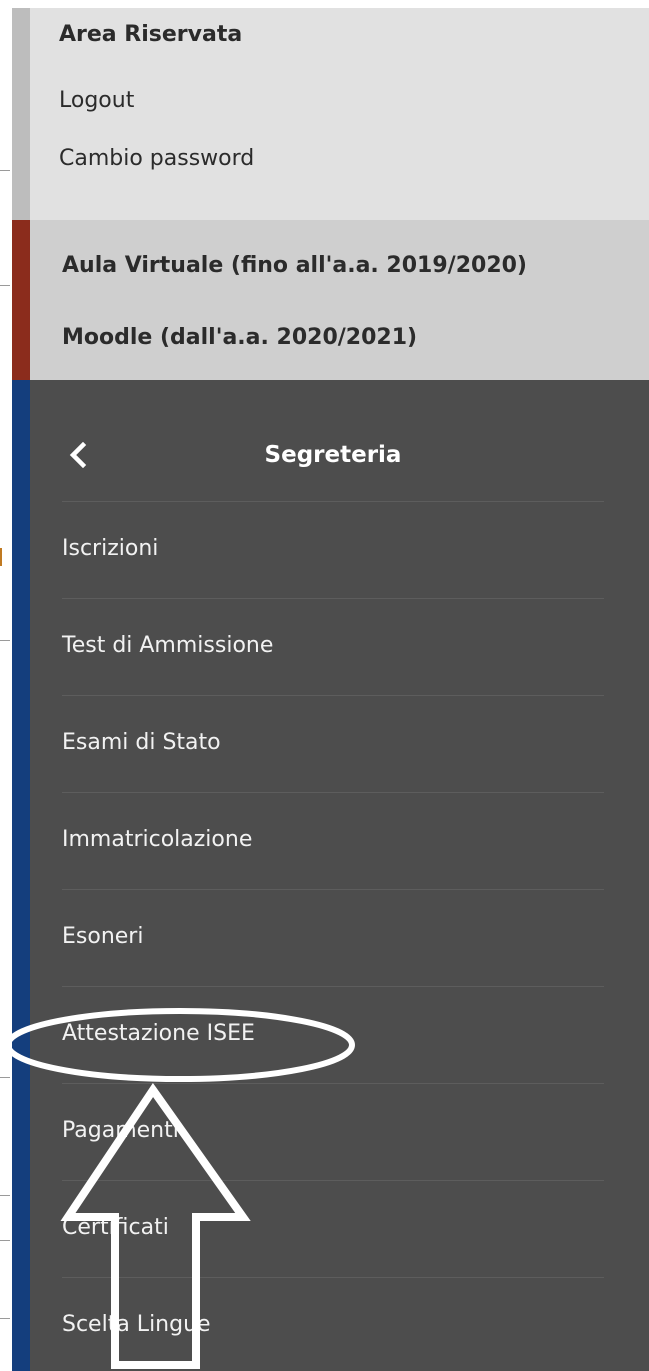 Image resolution: width=649 pixels, height=1371 pixels. Describe the element at coordinates (115, 1227) in the screenshot. I see `menu-item-label: Certificati` at that location.